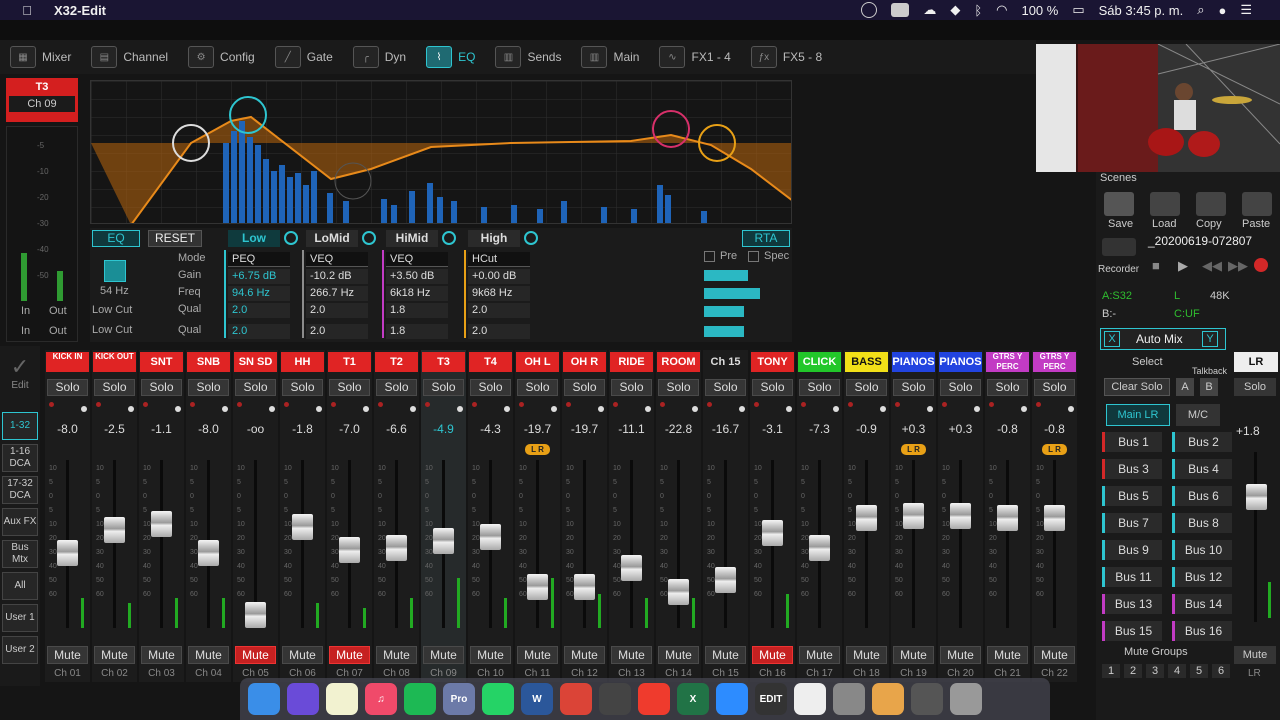 This screenshot has height=720, width=1280. Describe the element at coordinates (115, 271) in the screenshot. I see `lowcut-icon` at that location.